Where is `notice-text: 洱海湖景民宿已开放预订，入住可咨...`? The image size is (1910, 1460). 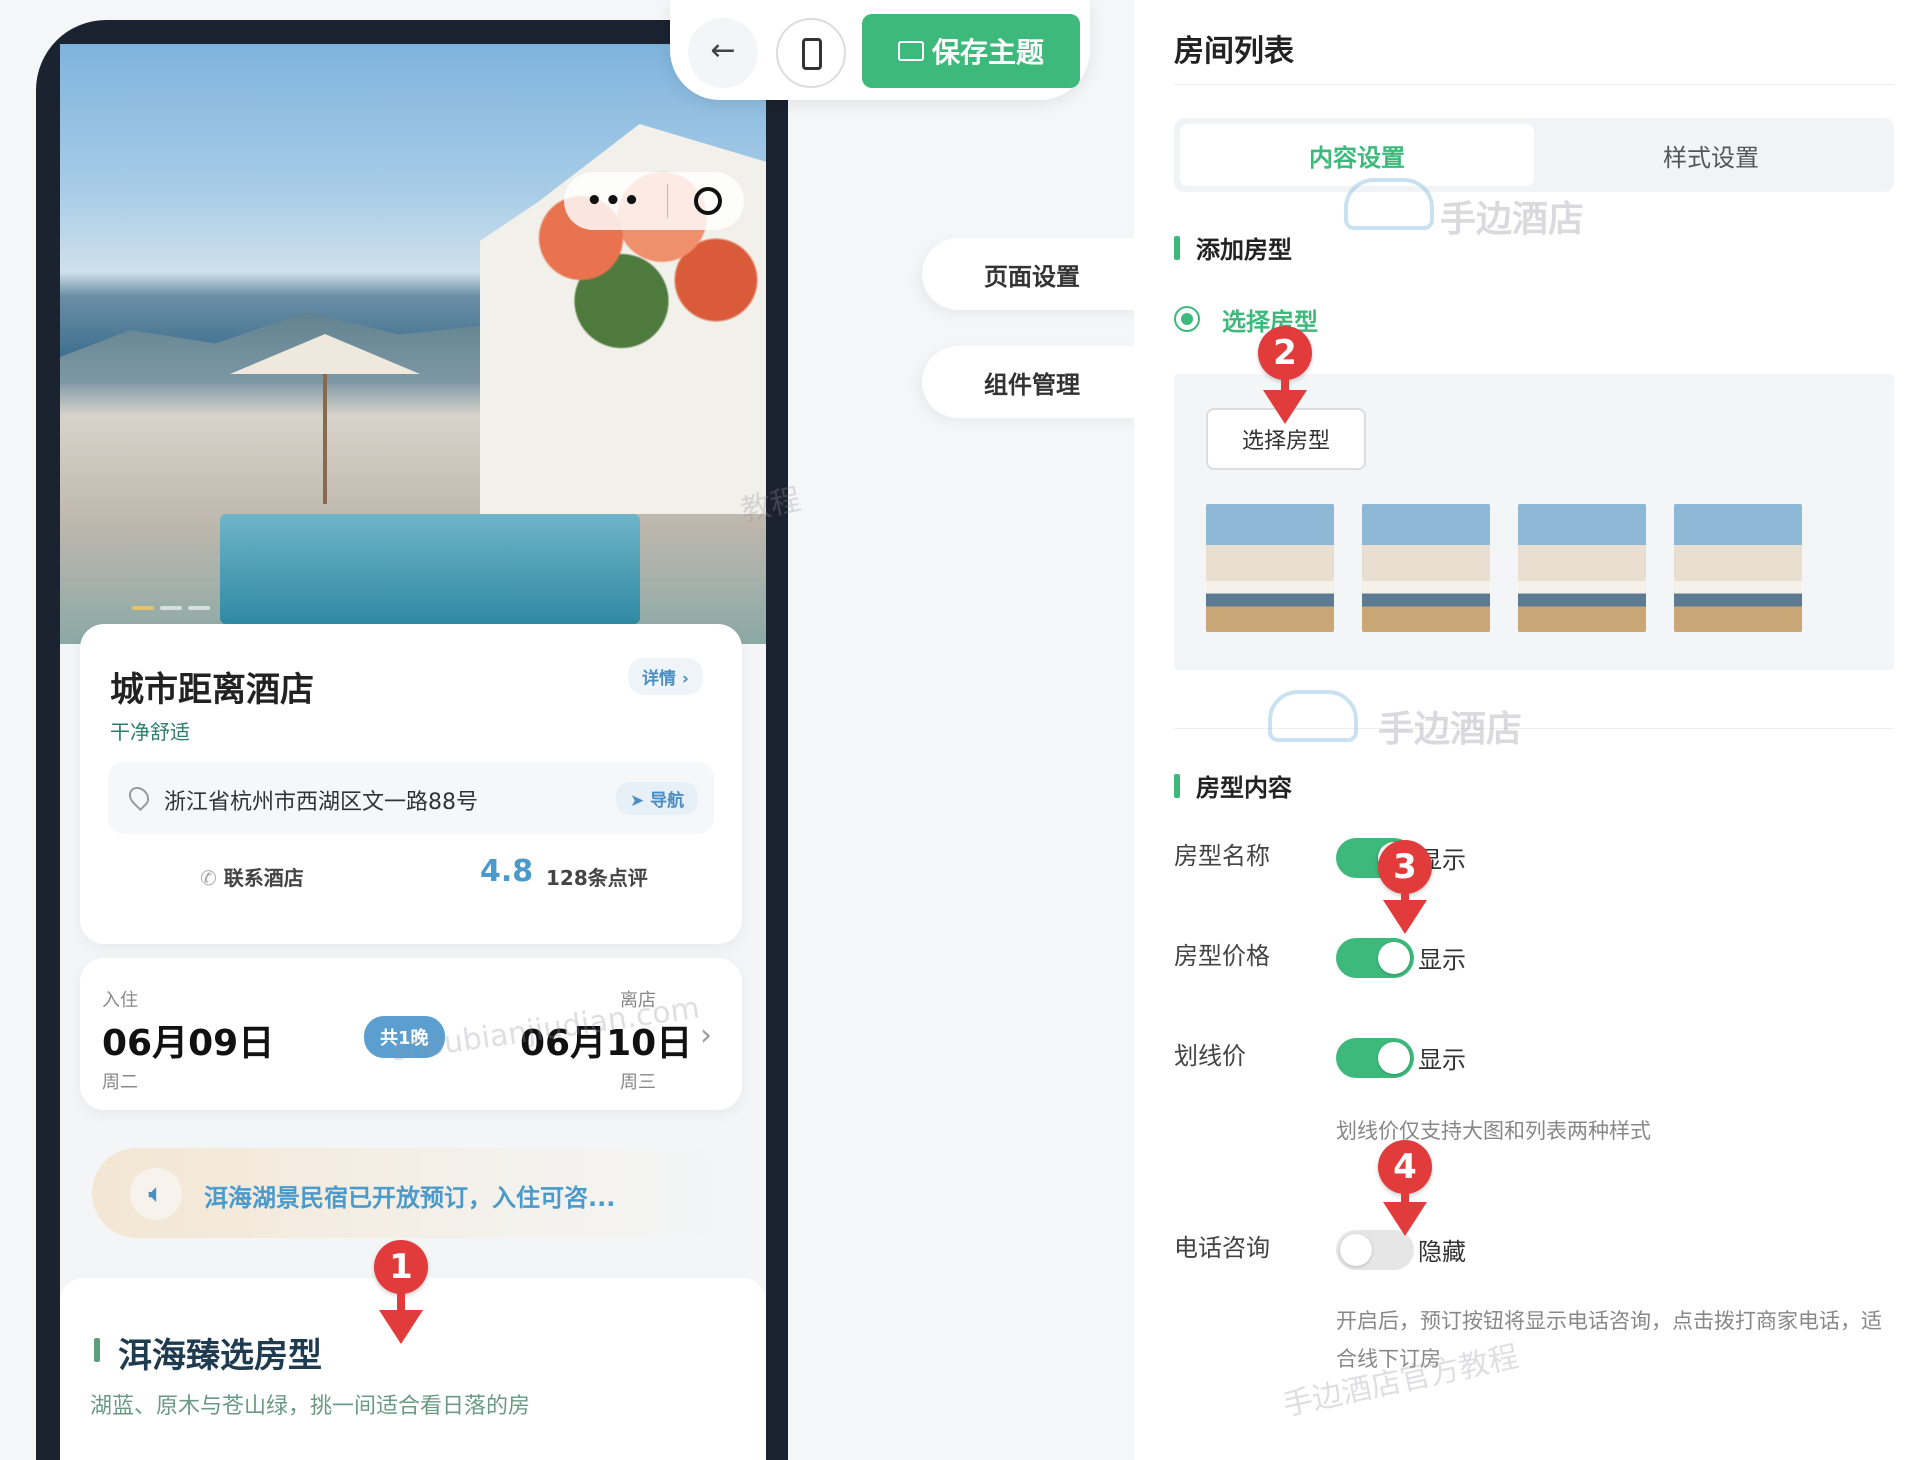 notice-text: 洱海湖景民宿已开放预订，入住可咨... is located at coordinates (410, 1198).